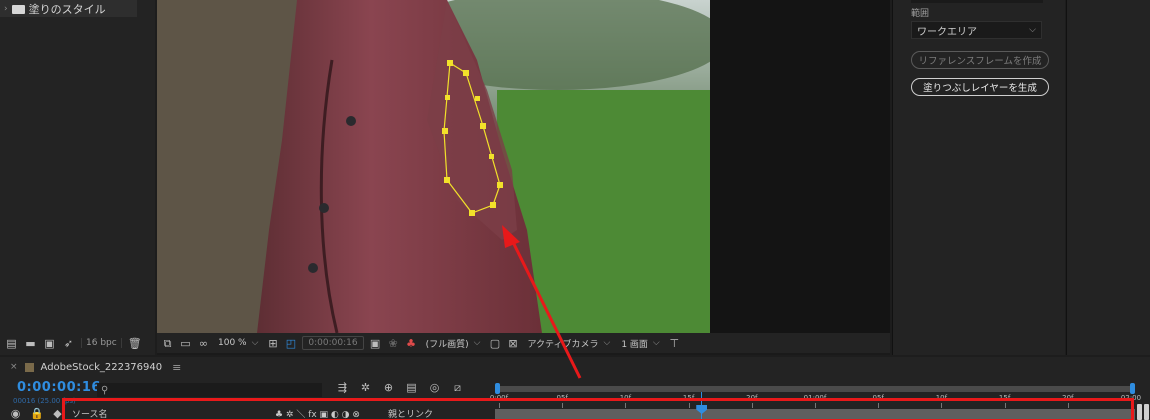 Image resolution: width=1150 pixels, height=420 pixels. What do you see at coordinates (185, 343) in the screenshot?
I see `monitor-icon: ▭` at bounding box center [185, 343].